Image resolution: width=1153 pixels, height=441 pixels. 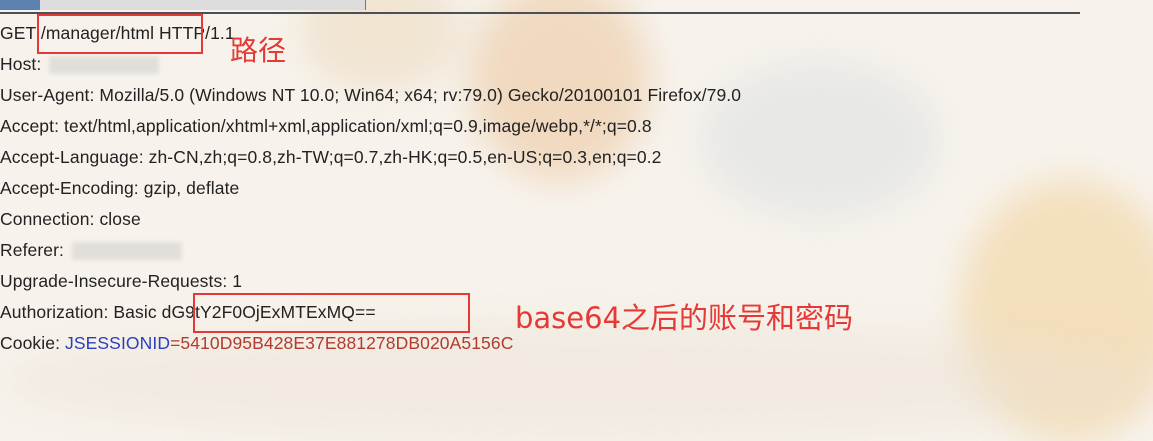 What do you see at coordinates (81, 312) in the screenshot?
I see `authorization-label: Authorization: Basic` at bounding box center [81, 312].